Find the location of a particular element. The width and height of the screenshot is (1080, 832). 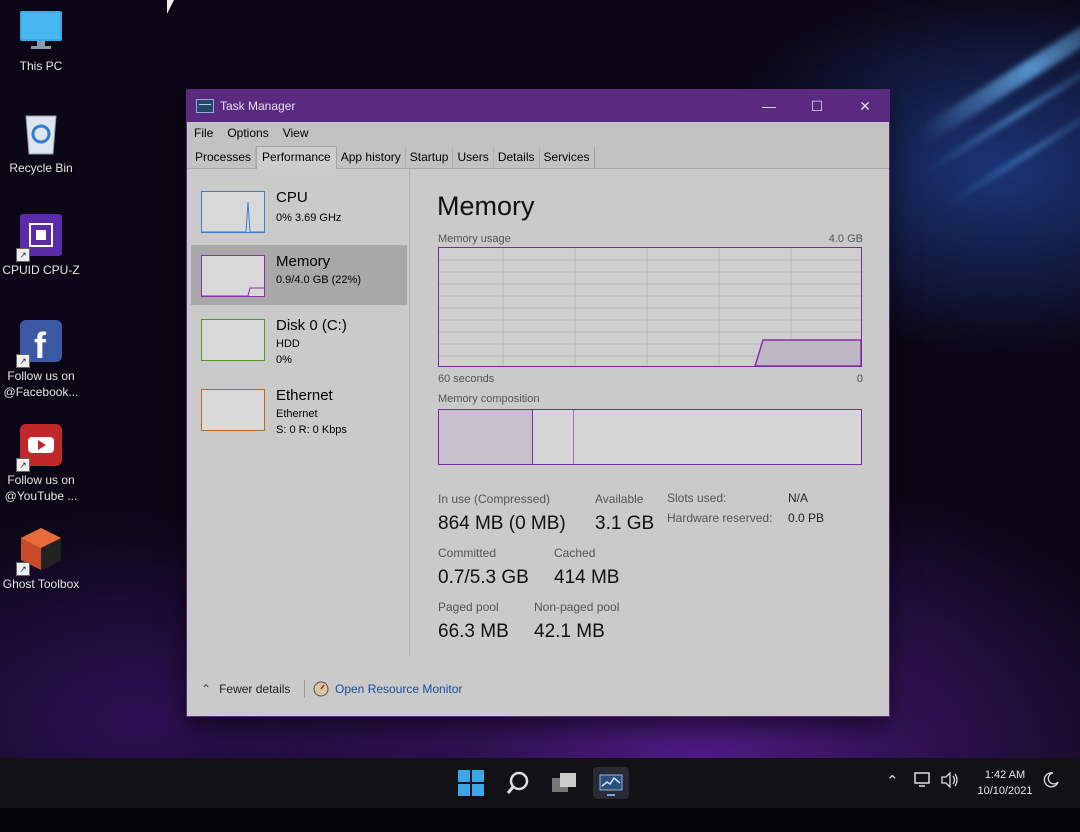

tab-users: Users is located at coordinates (473, 157).